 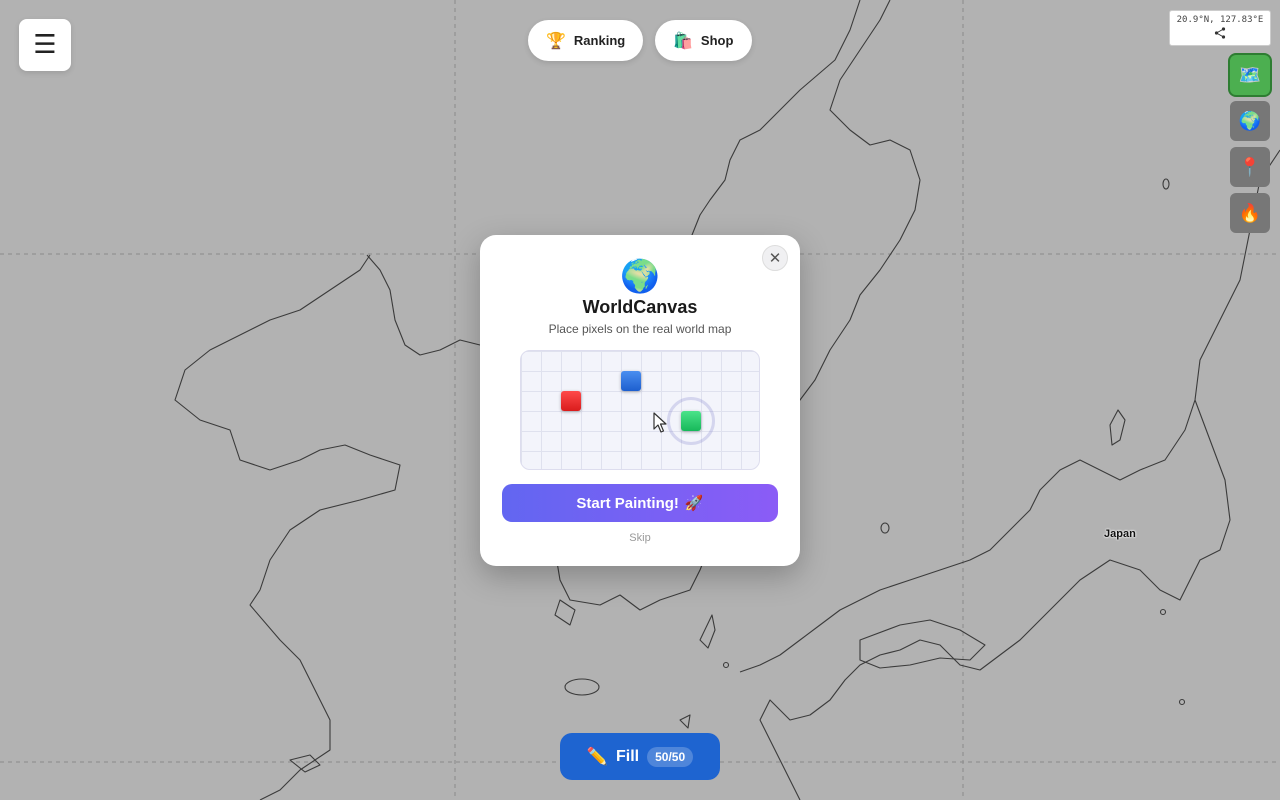 I want to click on modal-subtitle: Place pixels on the real world map, so click(x=640, y=329).